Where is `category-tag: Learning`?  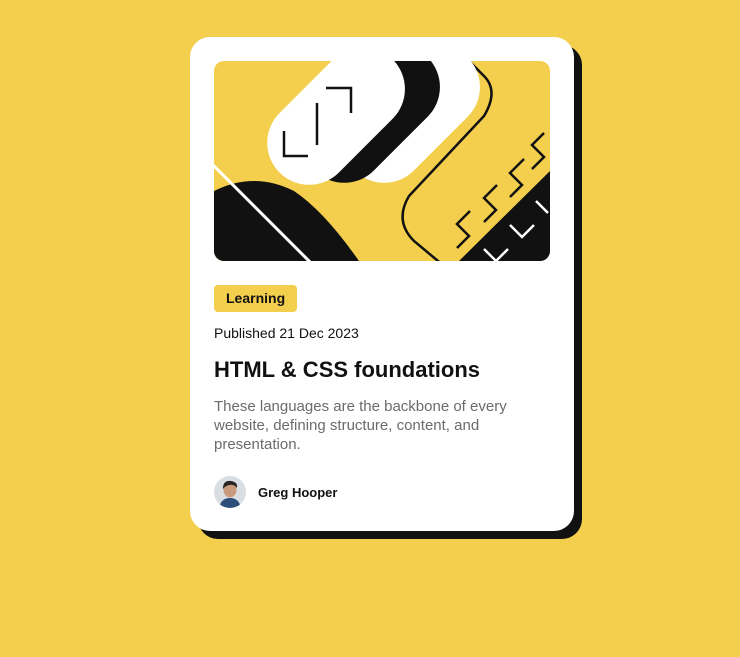
category-tag: Learning is located at coordinates (256, 298).